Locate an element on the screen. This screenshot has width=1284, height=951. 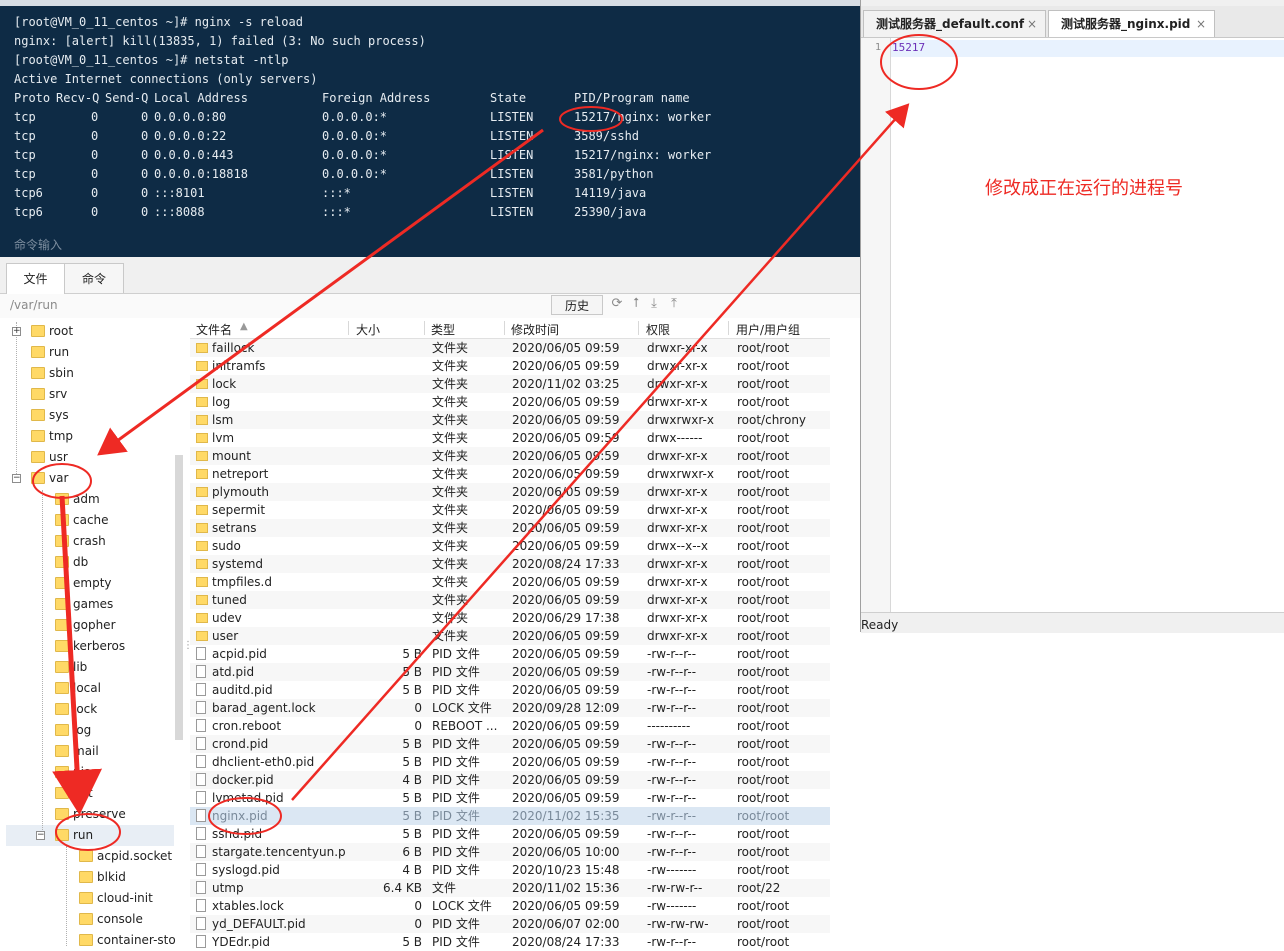
highlight-circle-pid is located at coordinates (591, 119).